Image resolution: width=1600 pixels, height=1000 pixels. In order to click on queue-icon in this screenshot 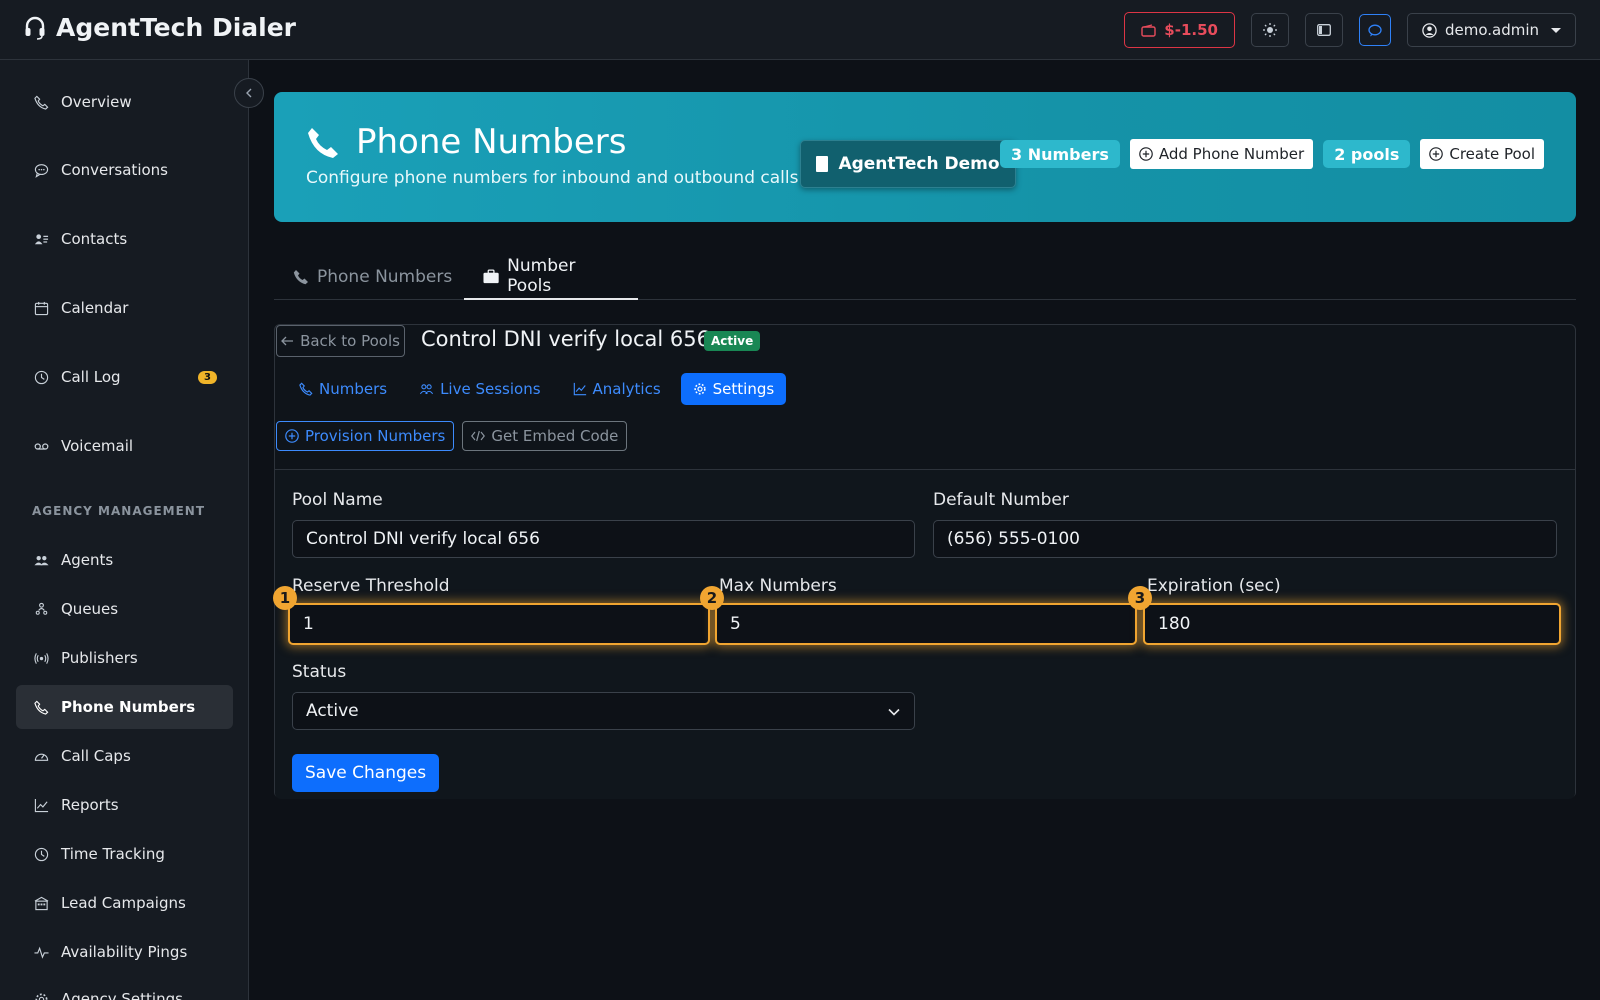, I will do `click(41, 608)`.